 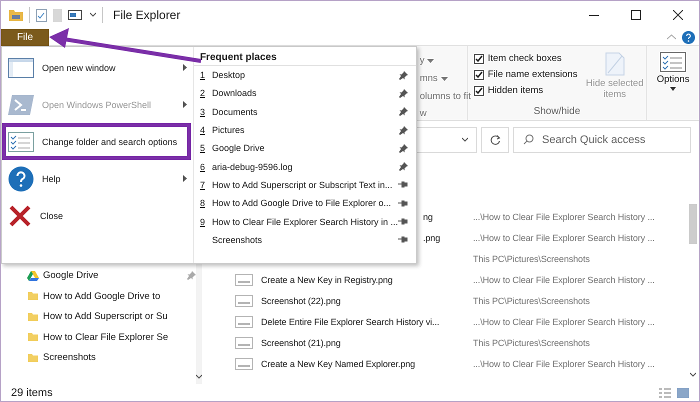 What do you see at coordinates (338, 363) in the screenshot?
I see `file-name: Create a New Key Named Explorer.png` at bounding box center [338, 363].